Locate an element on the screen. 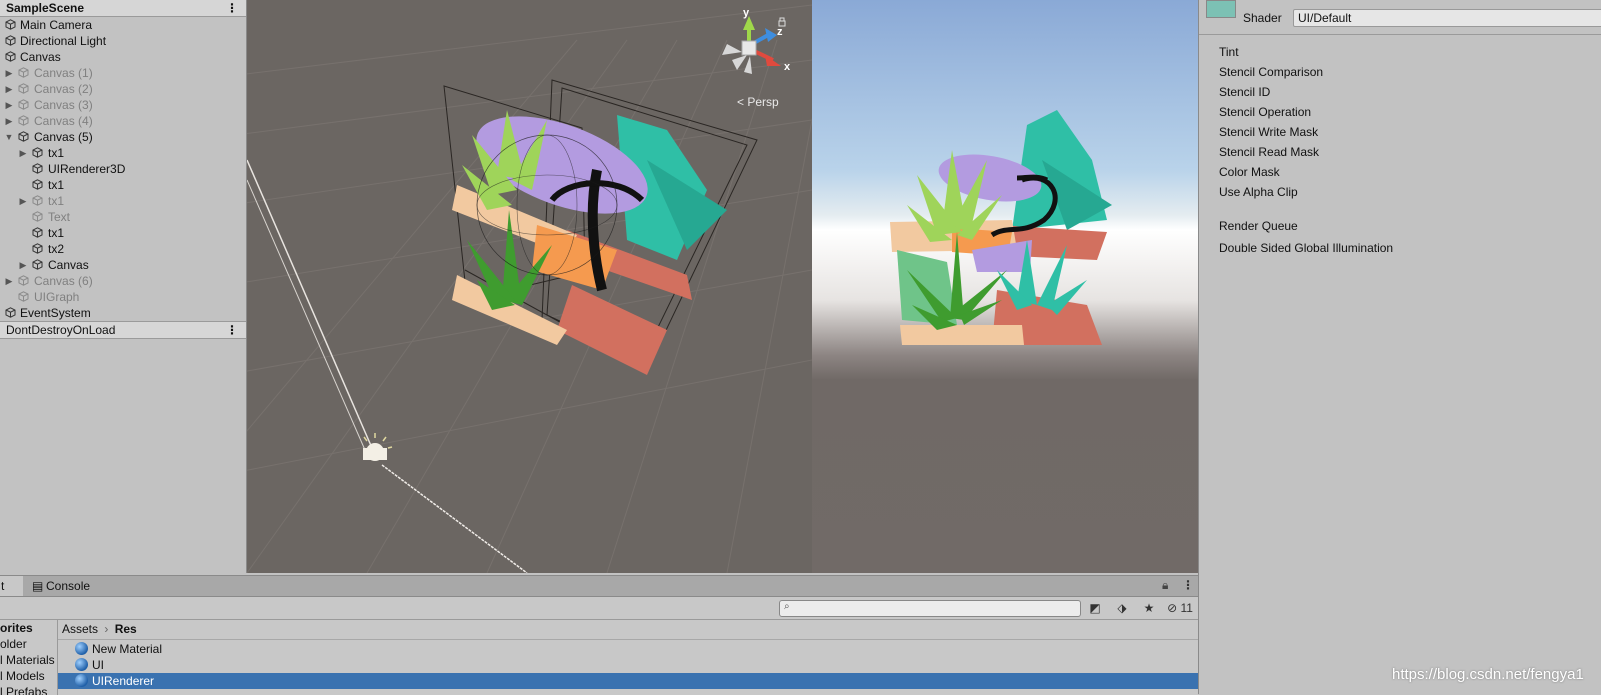 The height and width of the screenshot is (695, 1601). favorite-star-icon: ★ is located at coordinates (1149, 608).